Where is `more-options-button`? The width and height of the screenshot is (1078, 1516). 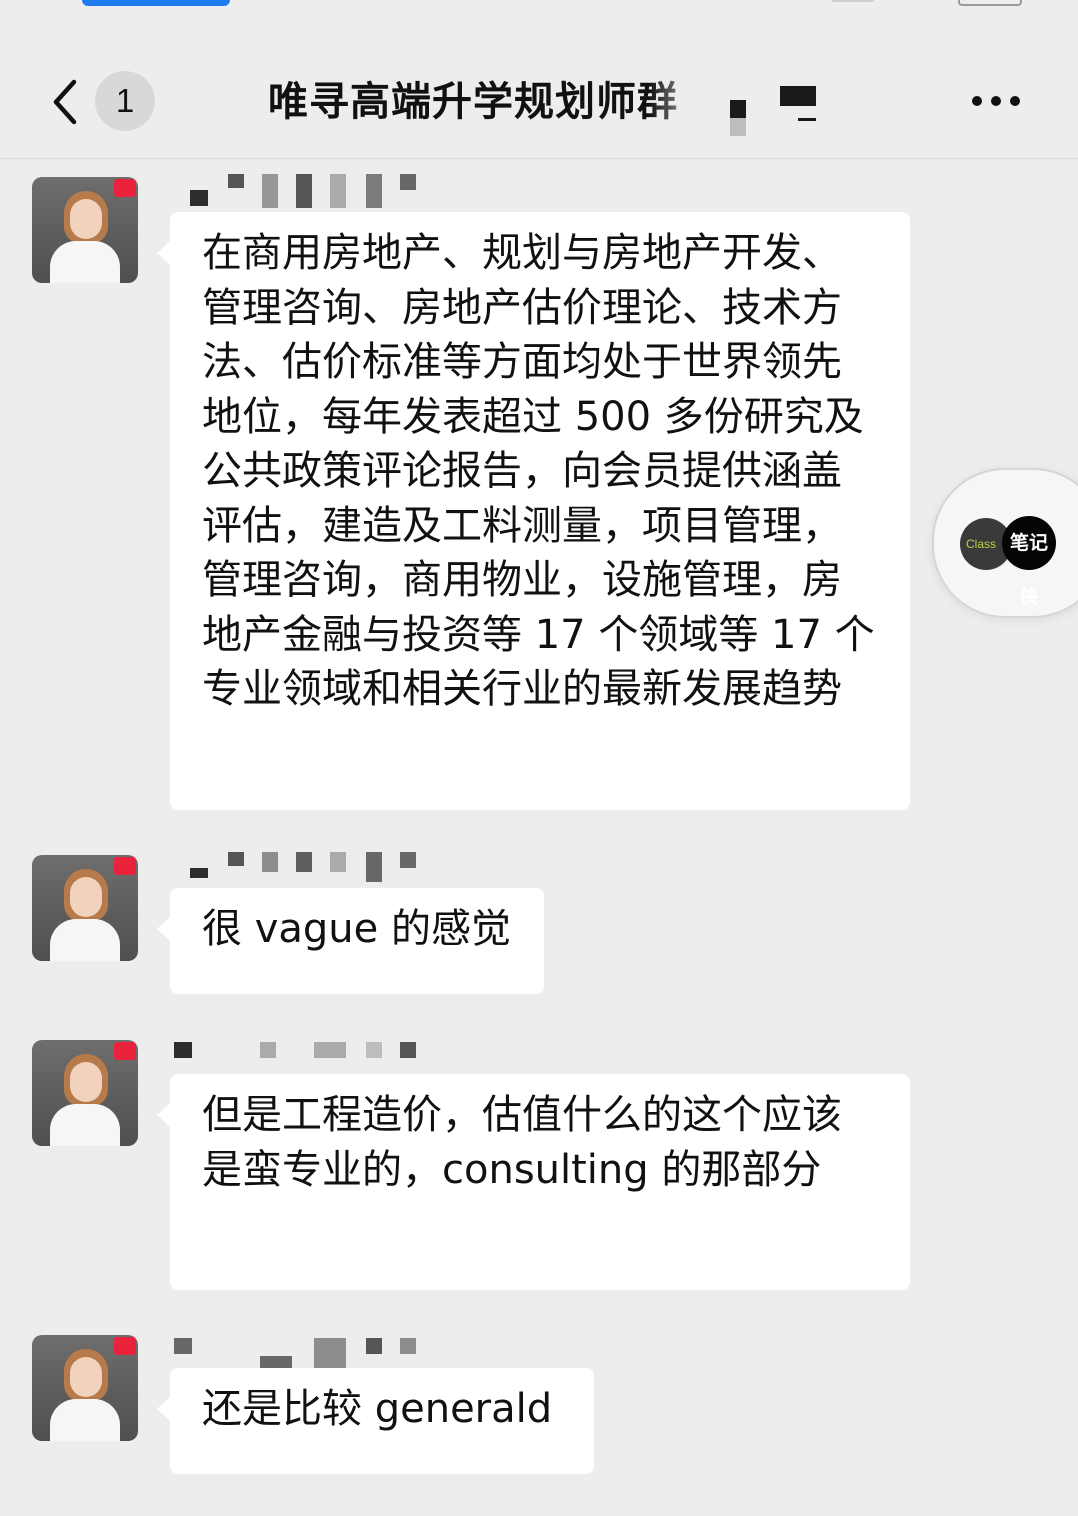 more-options-button is located at coordinates (996, 100).